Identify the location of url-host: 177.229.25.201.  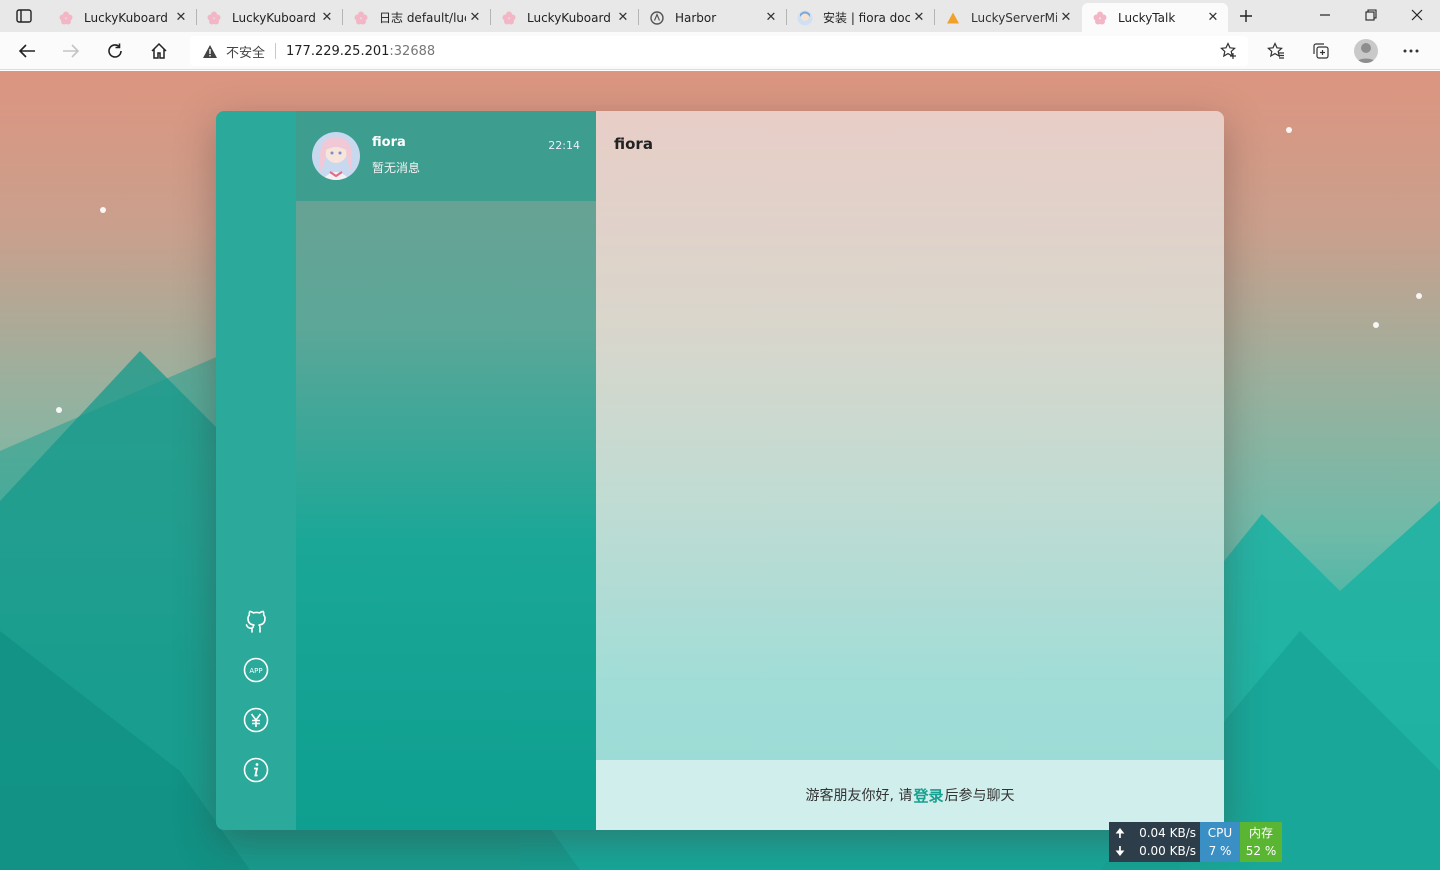
(337, 51).